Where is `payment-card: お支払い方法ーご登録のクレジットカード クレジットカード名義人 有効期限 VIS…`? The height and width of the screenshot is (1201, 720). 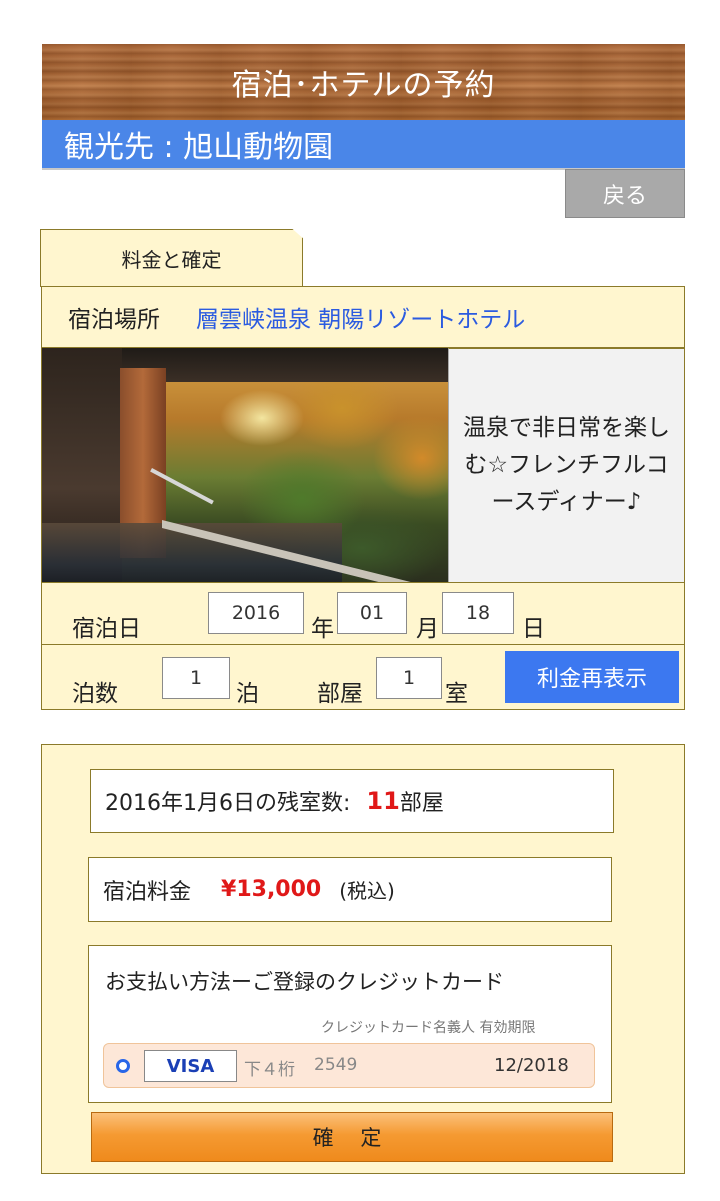
payment-card: お支払い方法ーご登録のクレジットカード クレジットカード名義人 有効期限 VIS… is located at coordinates (350, 1024).